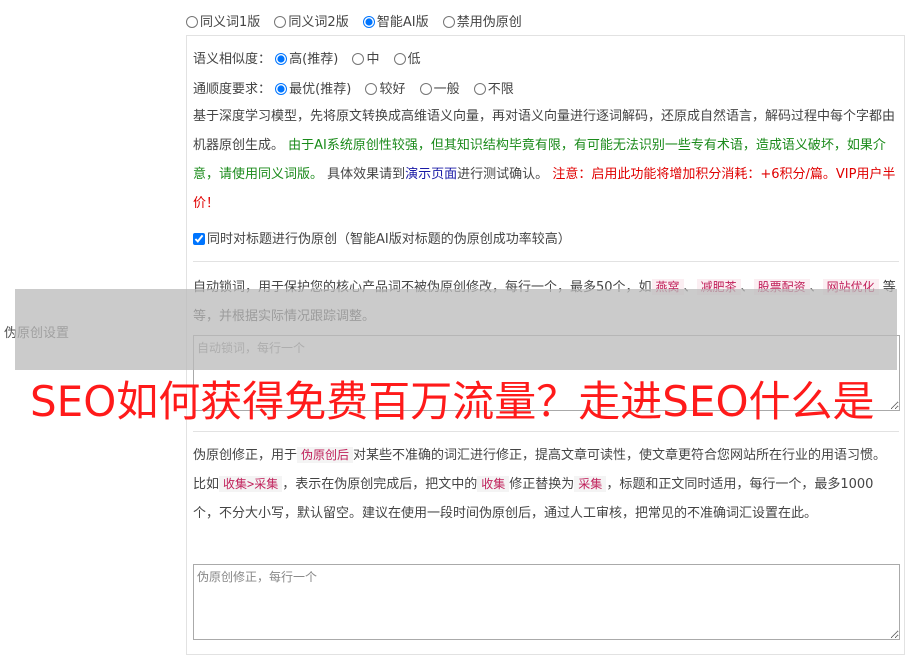  Describe the element at coordinates (373, 59) in the screenshot. I see `option-label: 中` at that location.